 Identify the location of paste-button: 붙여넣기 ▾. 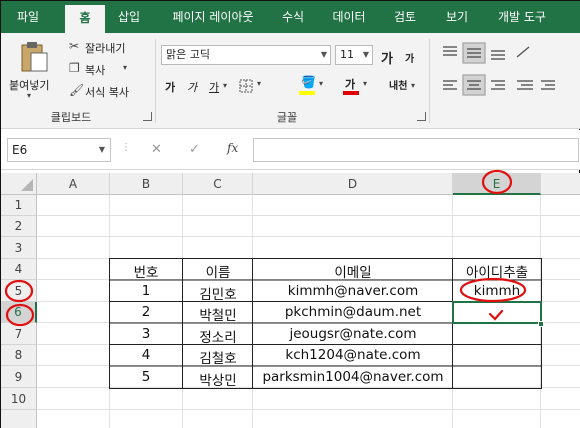
(32, 70).